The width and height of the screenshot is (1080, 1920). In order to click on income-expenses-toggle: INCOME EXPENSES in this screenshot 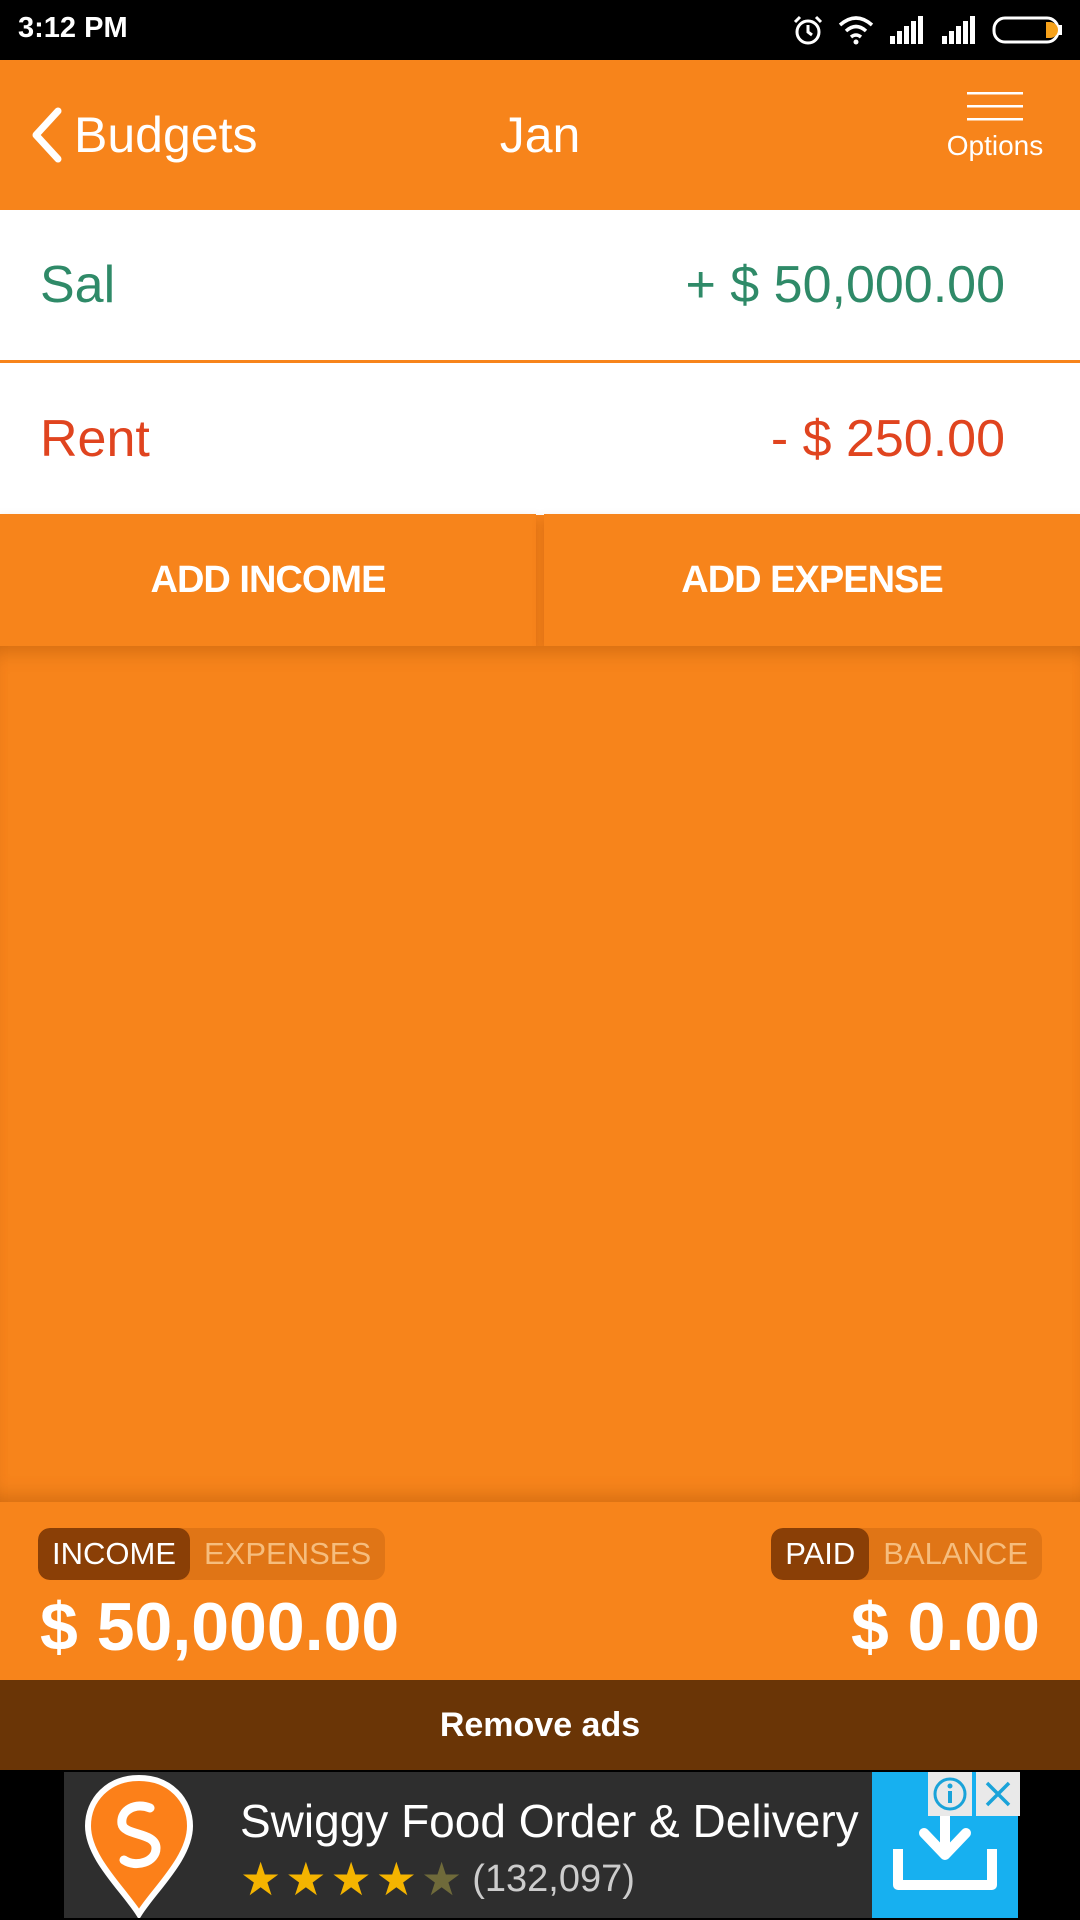, I will do `click(212, 1554)`.